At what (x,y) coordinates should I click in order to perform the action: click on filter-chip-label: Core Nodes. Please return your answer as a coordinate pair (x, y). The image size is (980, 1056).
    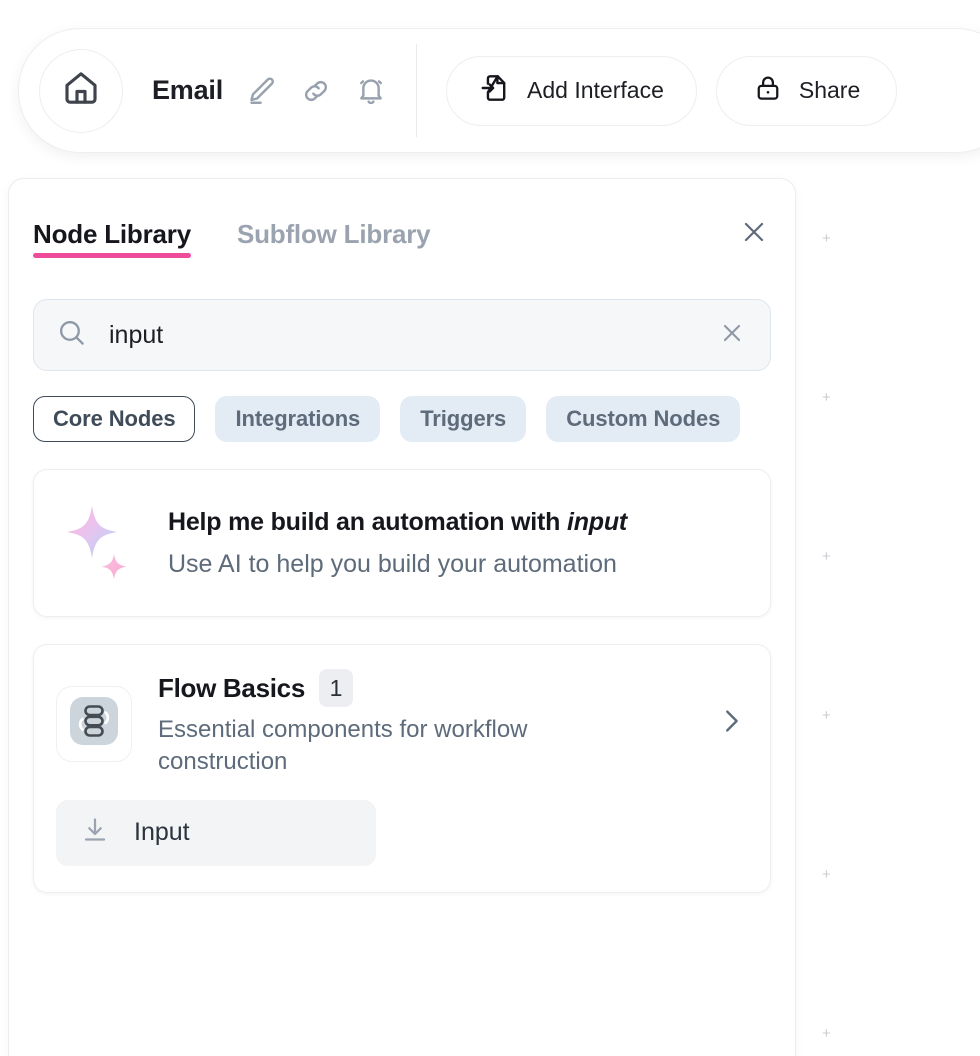
    Looking at the image, I should click on (114, 418).